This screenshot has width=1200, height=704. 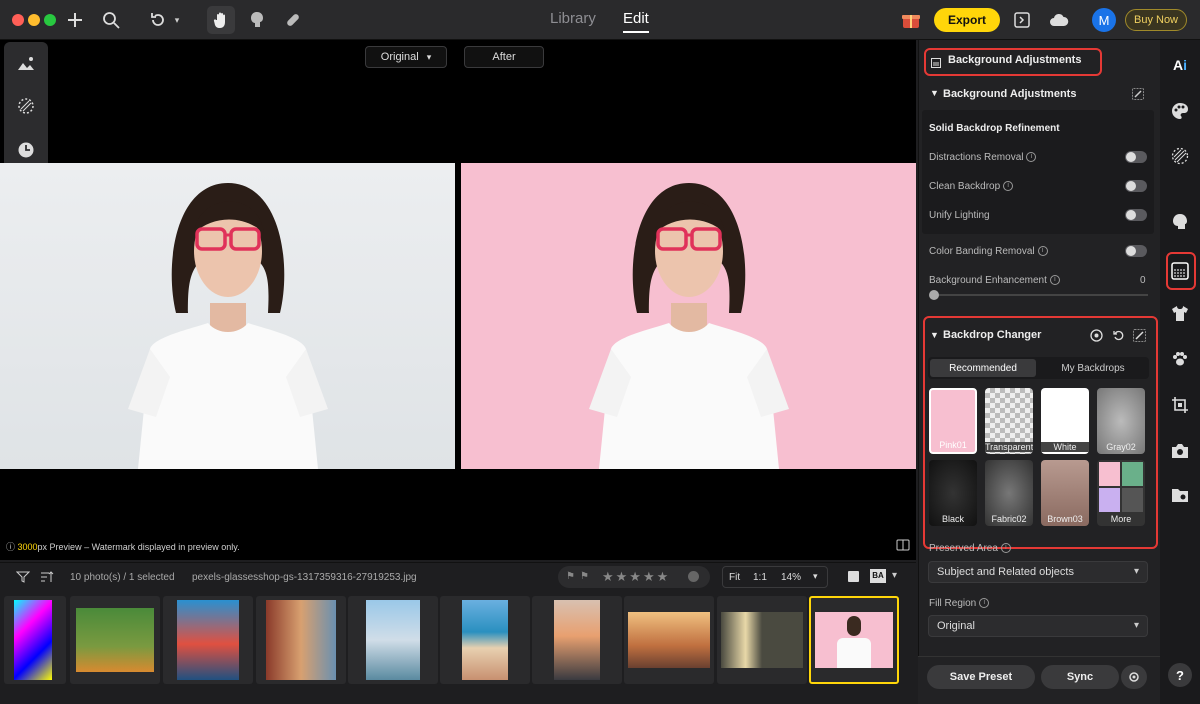 What do you see at coordinates (1180, 675) in the screenshot?
I see `help-icon: ?` at bounding box center [1180, 675].